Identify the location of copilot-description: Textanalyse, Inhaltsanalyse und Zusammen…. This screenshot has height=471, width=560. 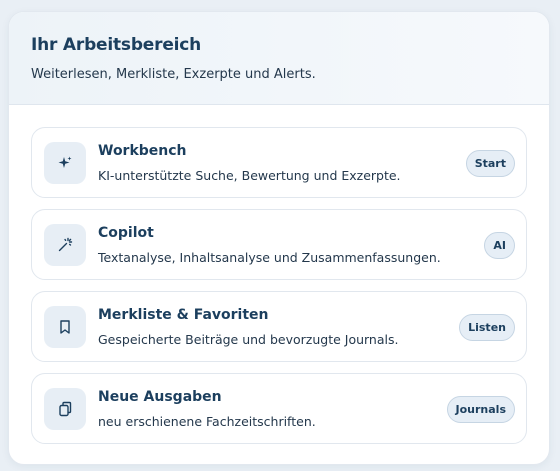
(269, 257).